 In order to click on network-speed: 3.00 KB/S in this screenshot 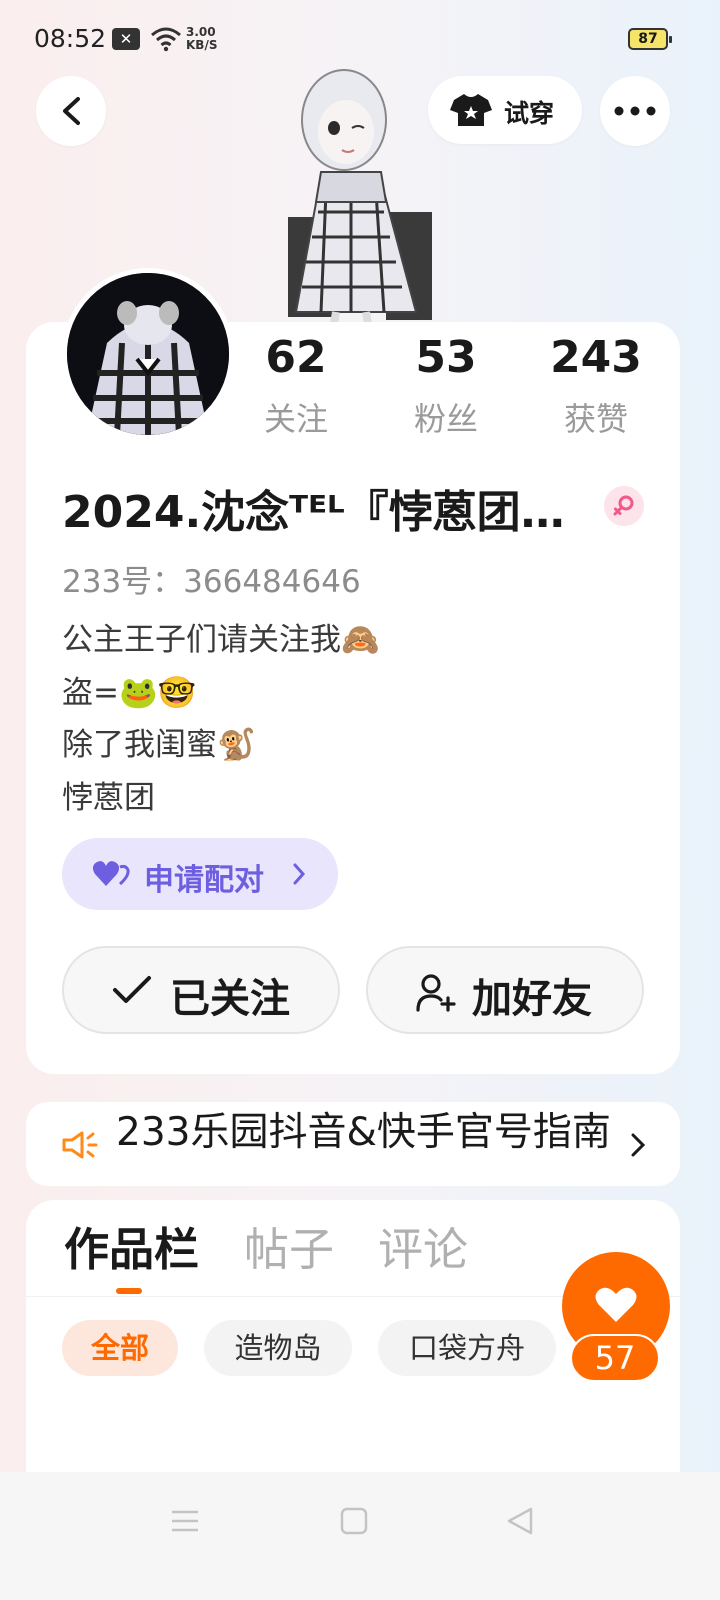, I will do `click(202, 38)`.